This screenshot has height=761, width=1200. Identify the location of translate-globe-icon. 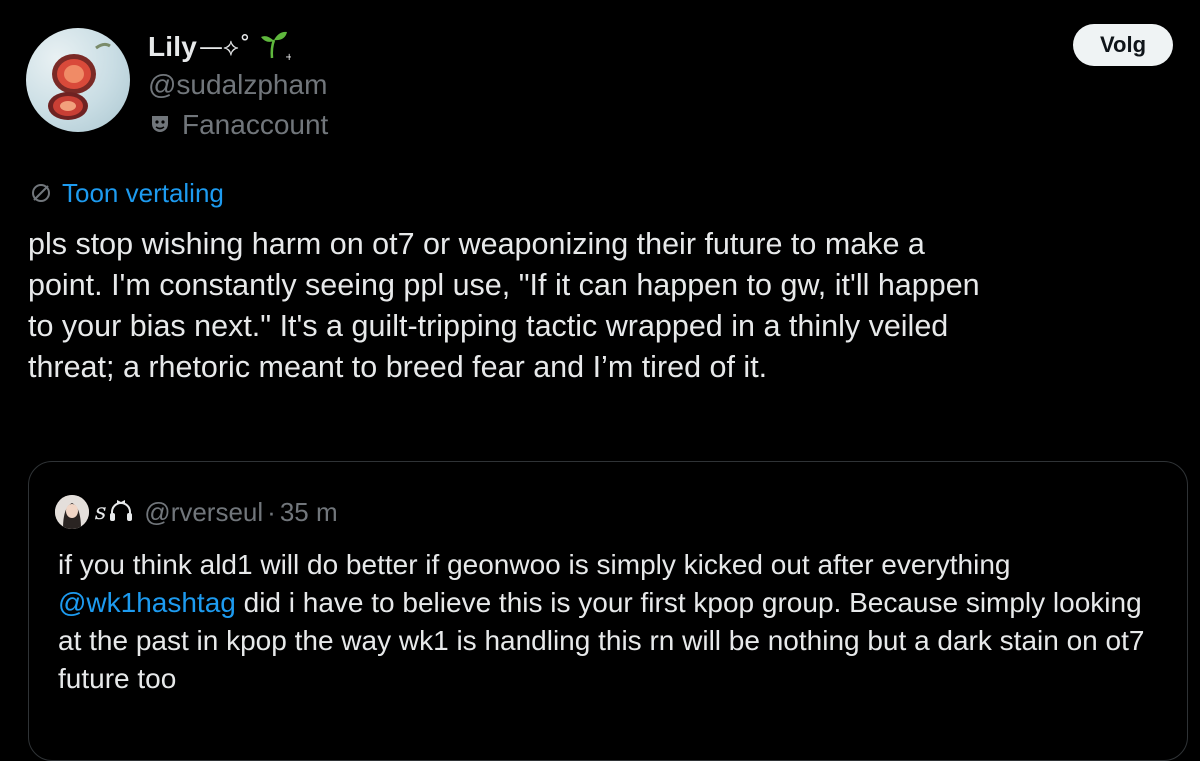
(41, 193).